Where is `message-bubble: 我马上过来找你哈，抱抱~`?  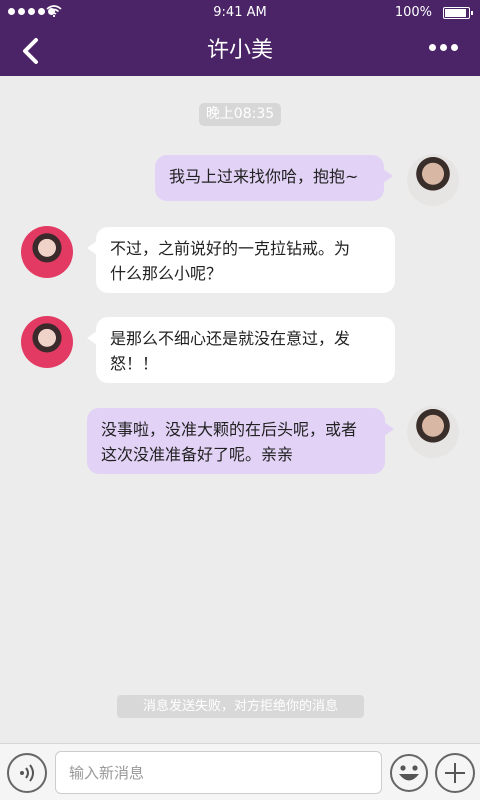 message-bubble: 我马上过来找你哈，抱抱~ is located at coordinates (274, 178).